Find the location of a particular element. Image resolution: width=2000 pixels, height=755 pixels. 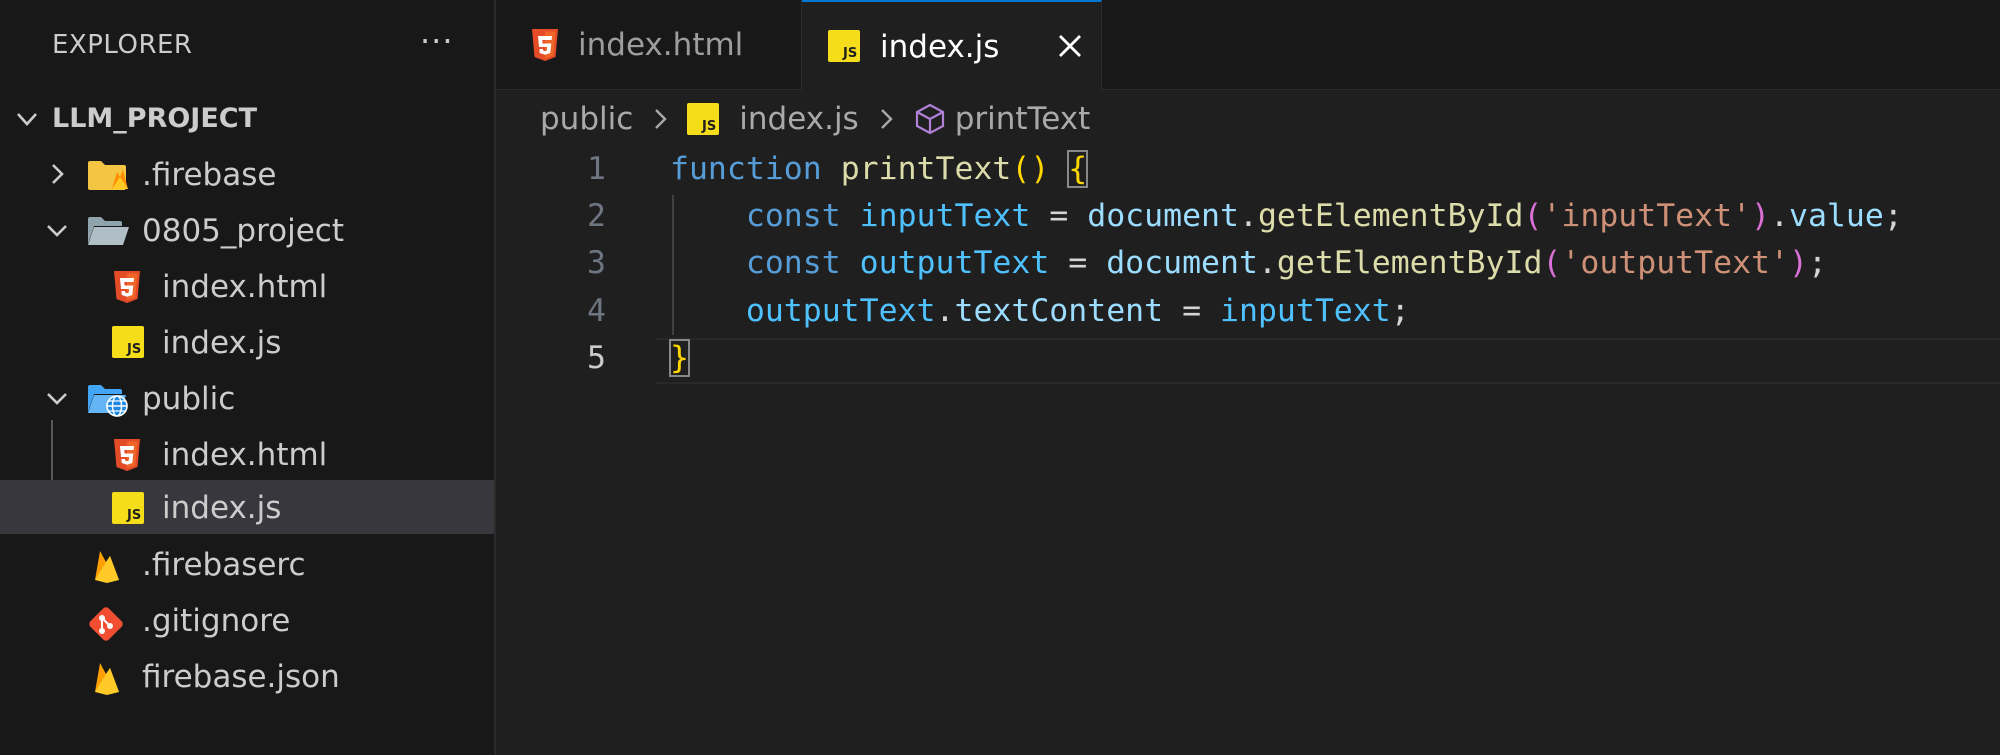

tab-label: index.js is located at coordinates (940, 47).